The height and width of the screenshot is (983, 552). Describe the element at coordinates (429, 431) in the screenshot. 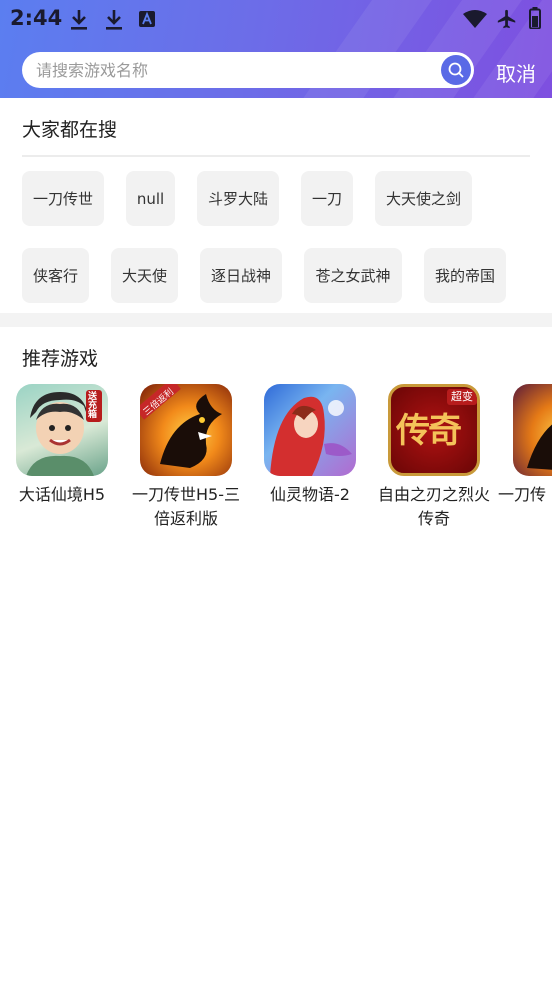

I see `game-logo-text: 传奇` at that location.